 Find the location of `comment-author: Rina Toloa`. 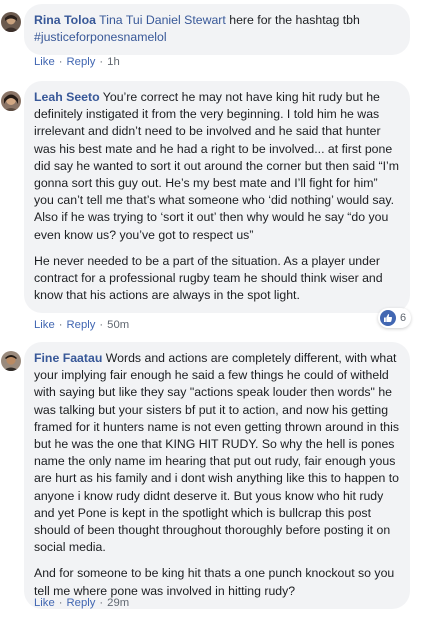

comment-author: Rina Toloa is located at coordinates (65, 20).